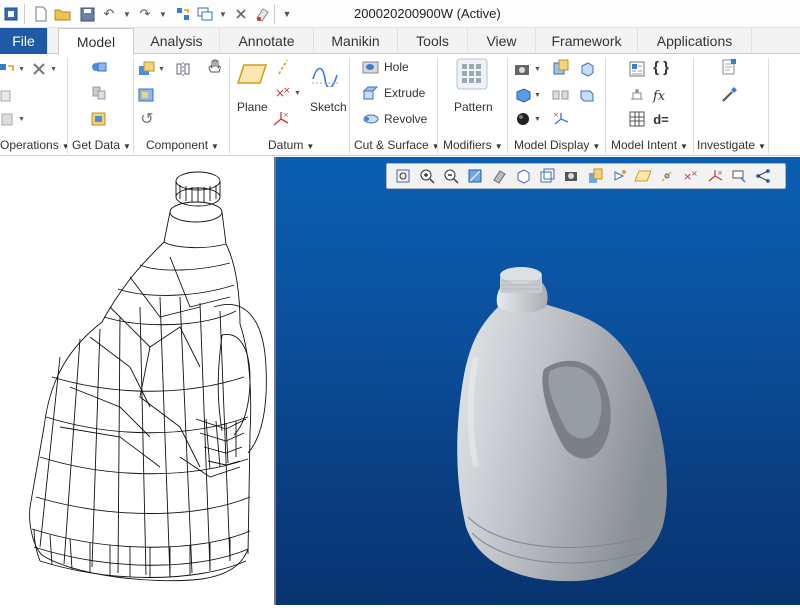  I want to click on axis-button, so click(283, 67).